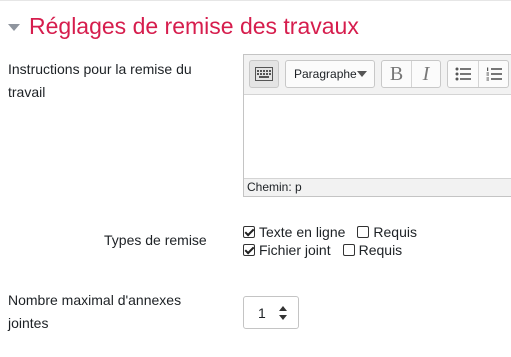  I want to click on submission-option-file: Fichier joint Requis, so click(328, 250).